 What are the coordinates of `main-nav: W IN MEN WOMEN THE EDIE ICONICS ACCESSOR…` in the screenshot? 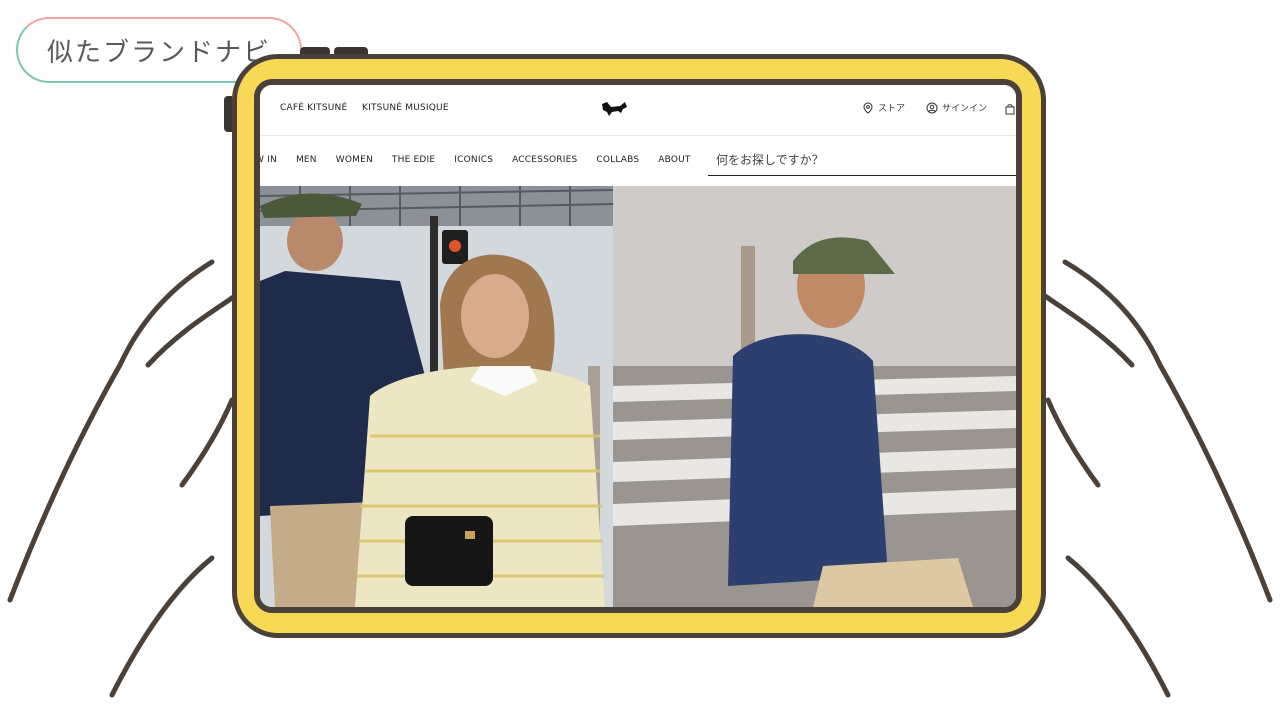 It's located at (638, 161).